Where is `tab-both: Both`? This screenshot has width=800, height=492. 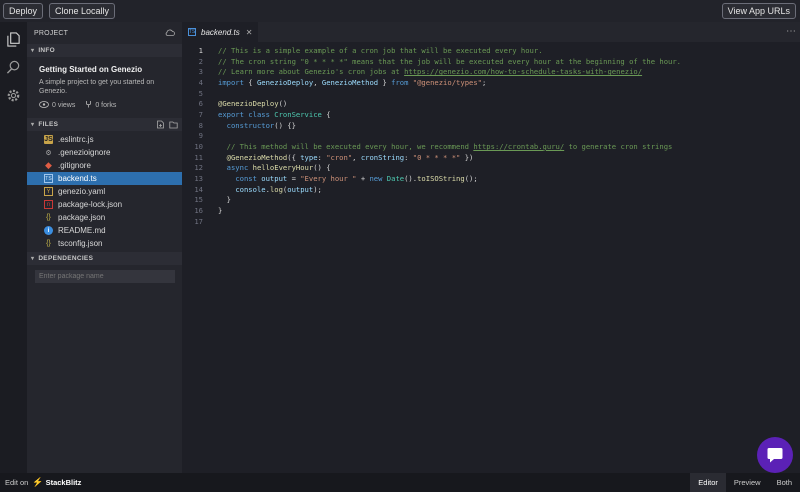
tab-both: Both is located at coordinates (784, 482).